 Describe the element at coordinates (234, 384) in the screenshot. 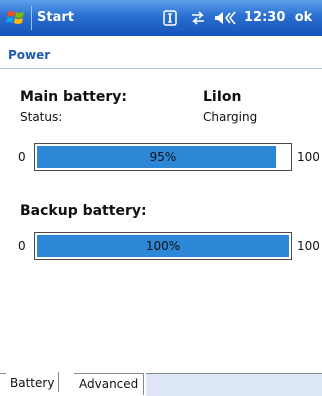

I see `tab-strip-filler` at that location.